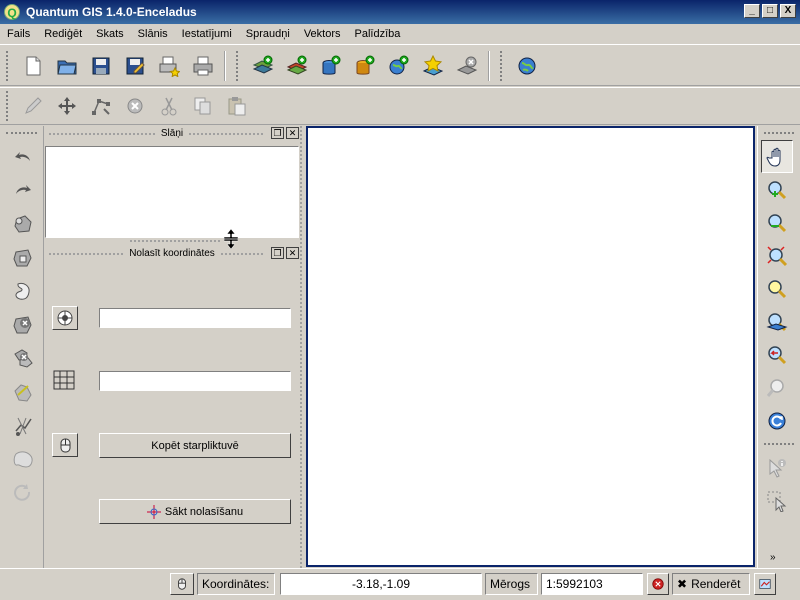 This screenshot has height=600, width=800. I want to click on reshape-features-icon, so click(23, 393).